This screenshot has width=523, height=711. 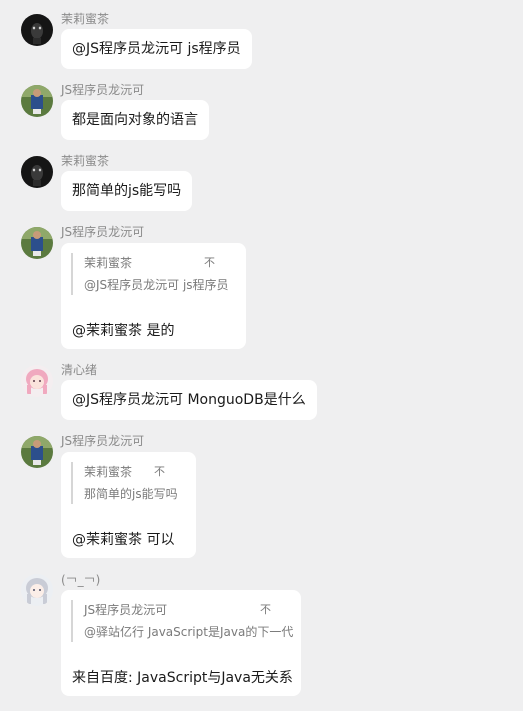 What do you see at coordinates (128, 505) in the screenshot?
I see `message-bubble: 茉莉蜜茶 不 那简单的js能写吗 @茉莉蜜茶 可以` at bounding box center [128, 505].